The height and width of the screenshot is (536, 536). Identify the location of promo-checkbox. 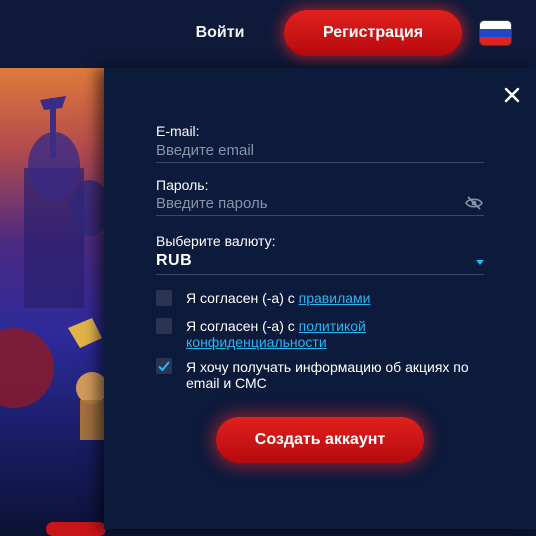
(164, 366).